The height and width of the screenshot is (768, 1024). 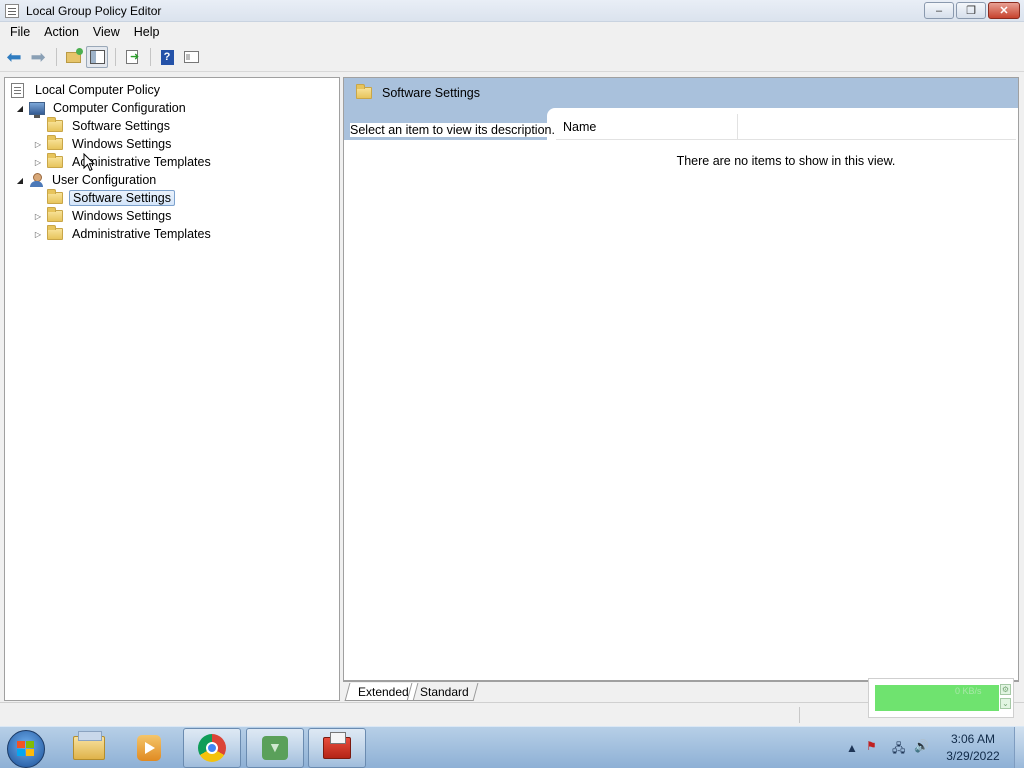 I want to click on taskbar-explorer, so click(x=89, y=748).